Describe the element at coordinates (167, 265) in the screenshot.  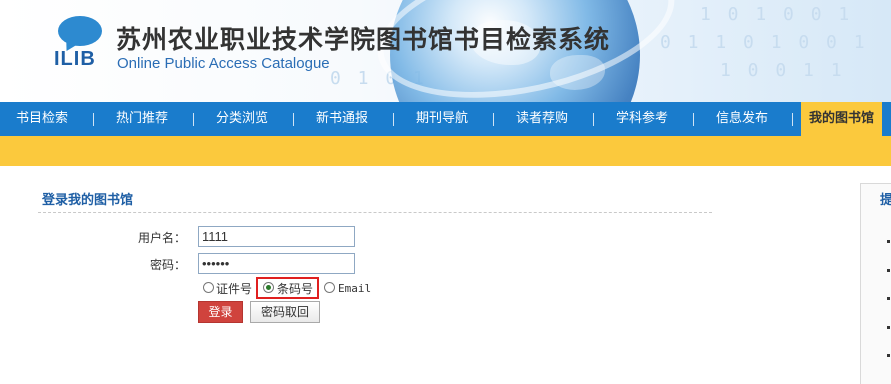
I see `password-label: 密码：` at that location.